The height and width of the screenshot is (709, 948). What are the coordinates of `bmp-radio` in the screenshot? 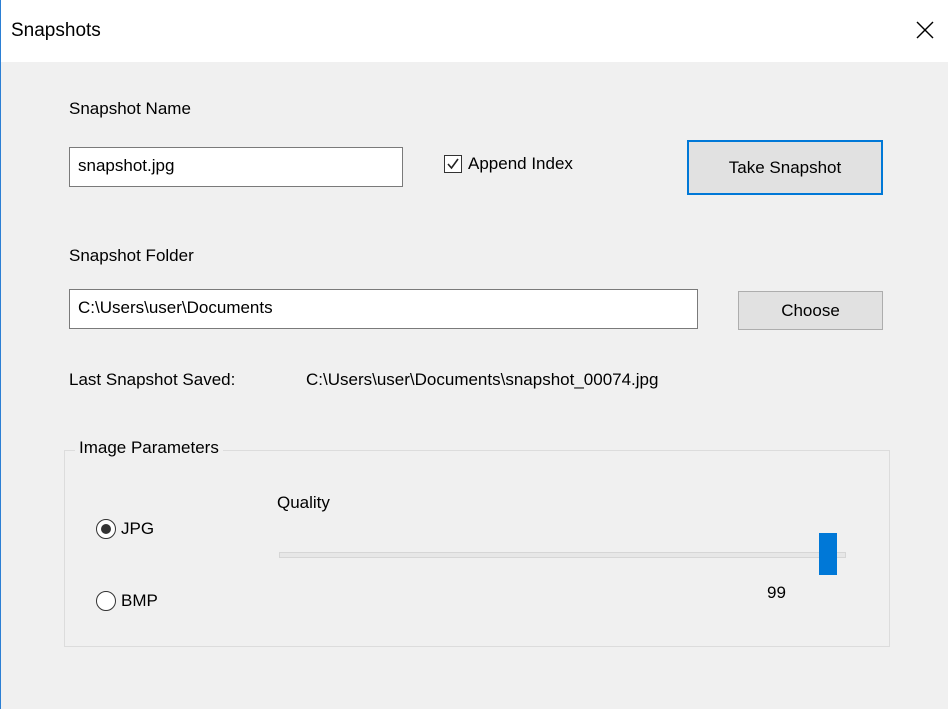 It's located at (106, 601).